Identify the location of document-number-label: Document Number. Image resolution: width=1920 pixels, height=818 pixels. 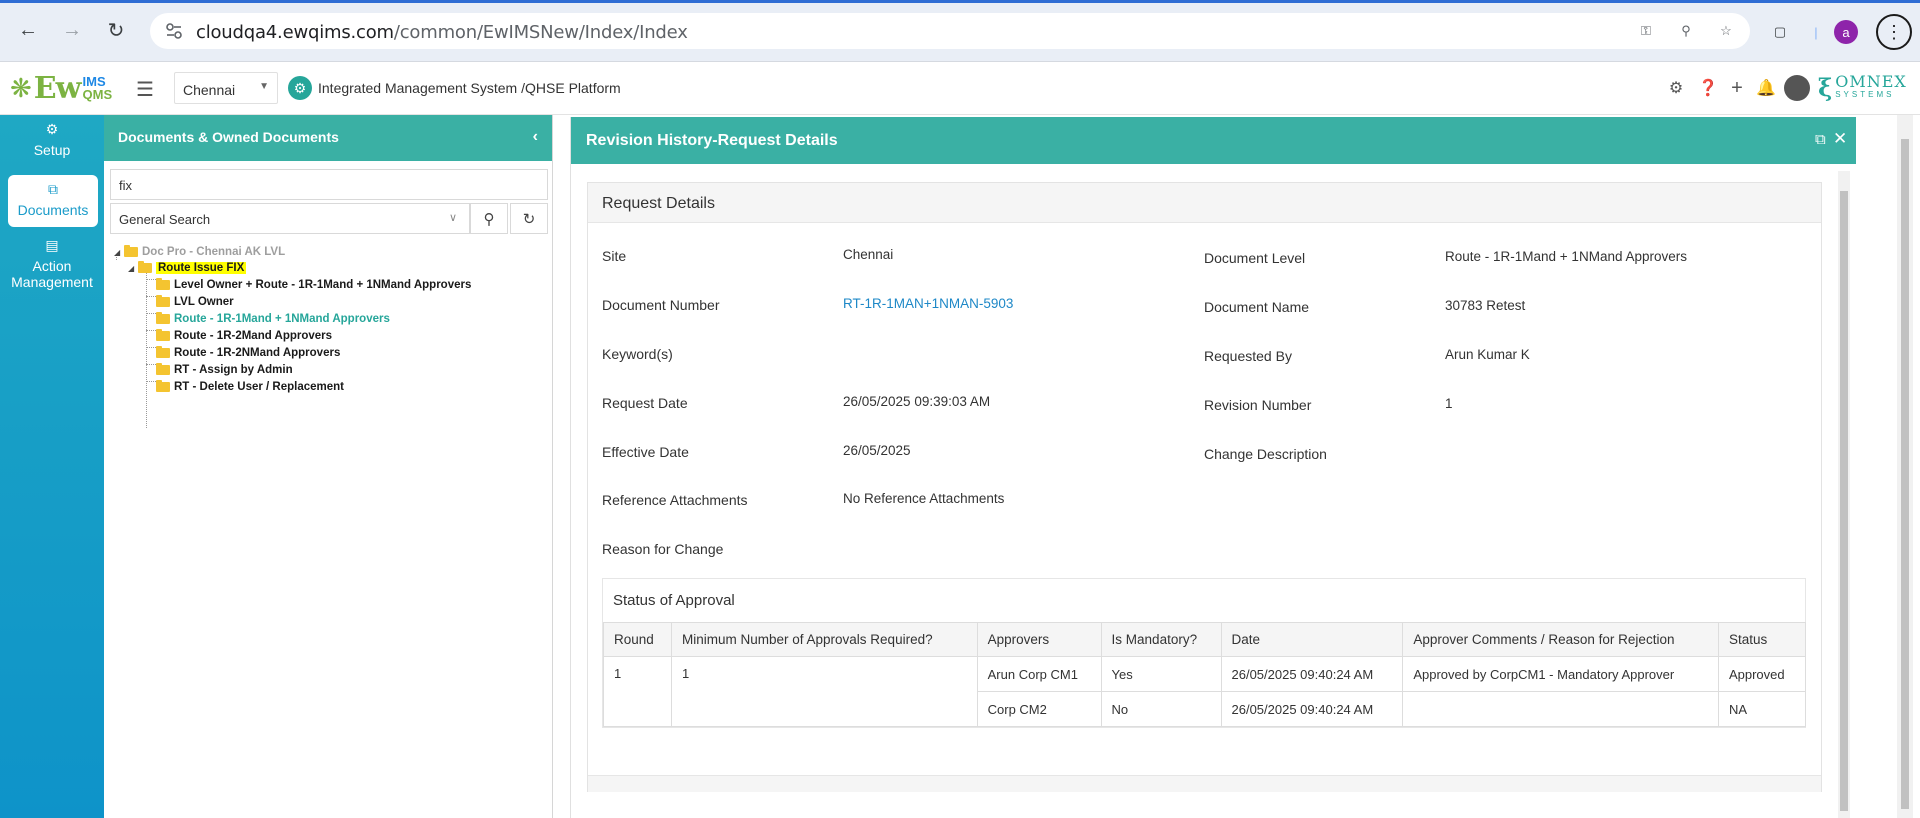
(661, 305).